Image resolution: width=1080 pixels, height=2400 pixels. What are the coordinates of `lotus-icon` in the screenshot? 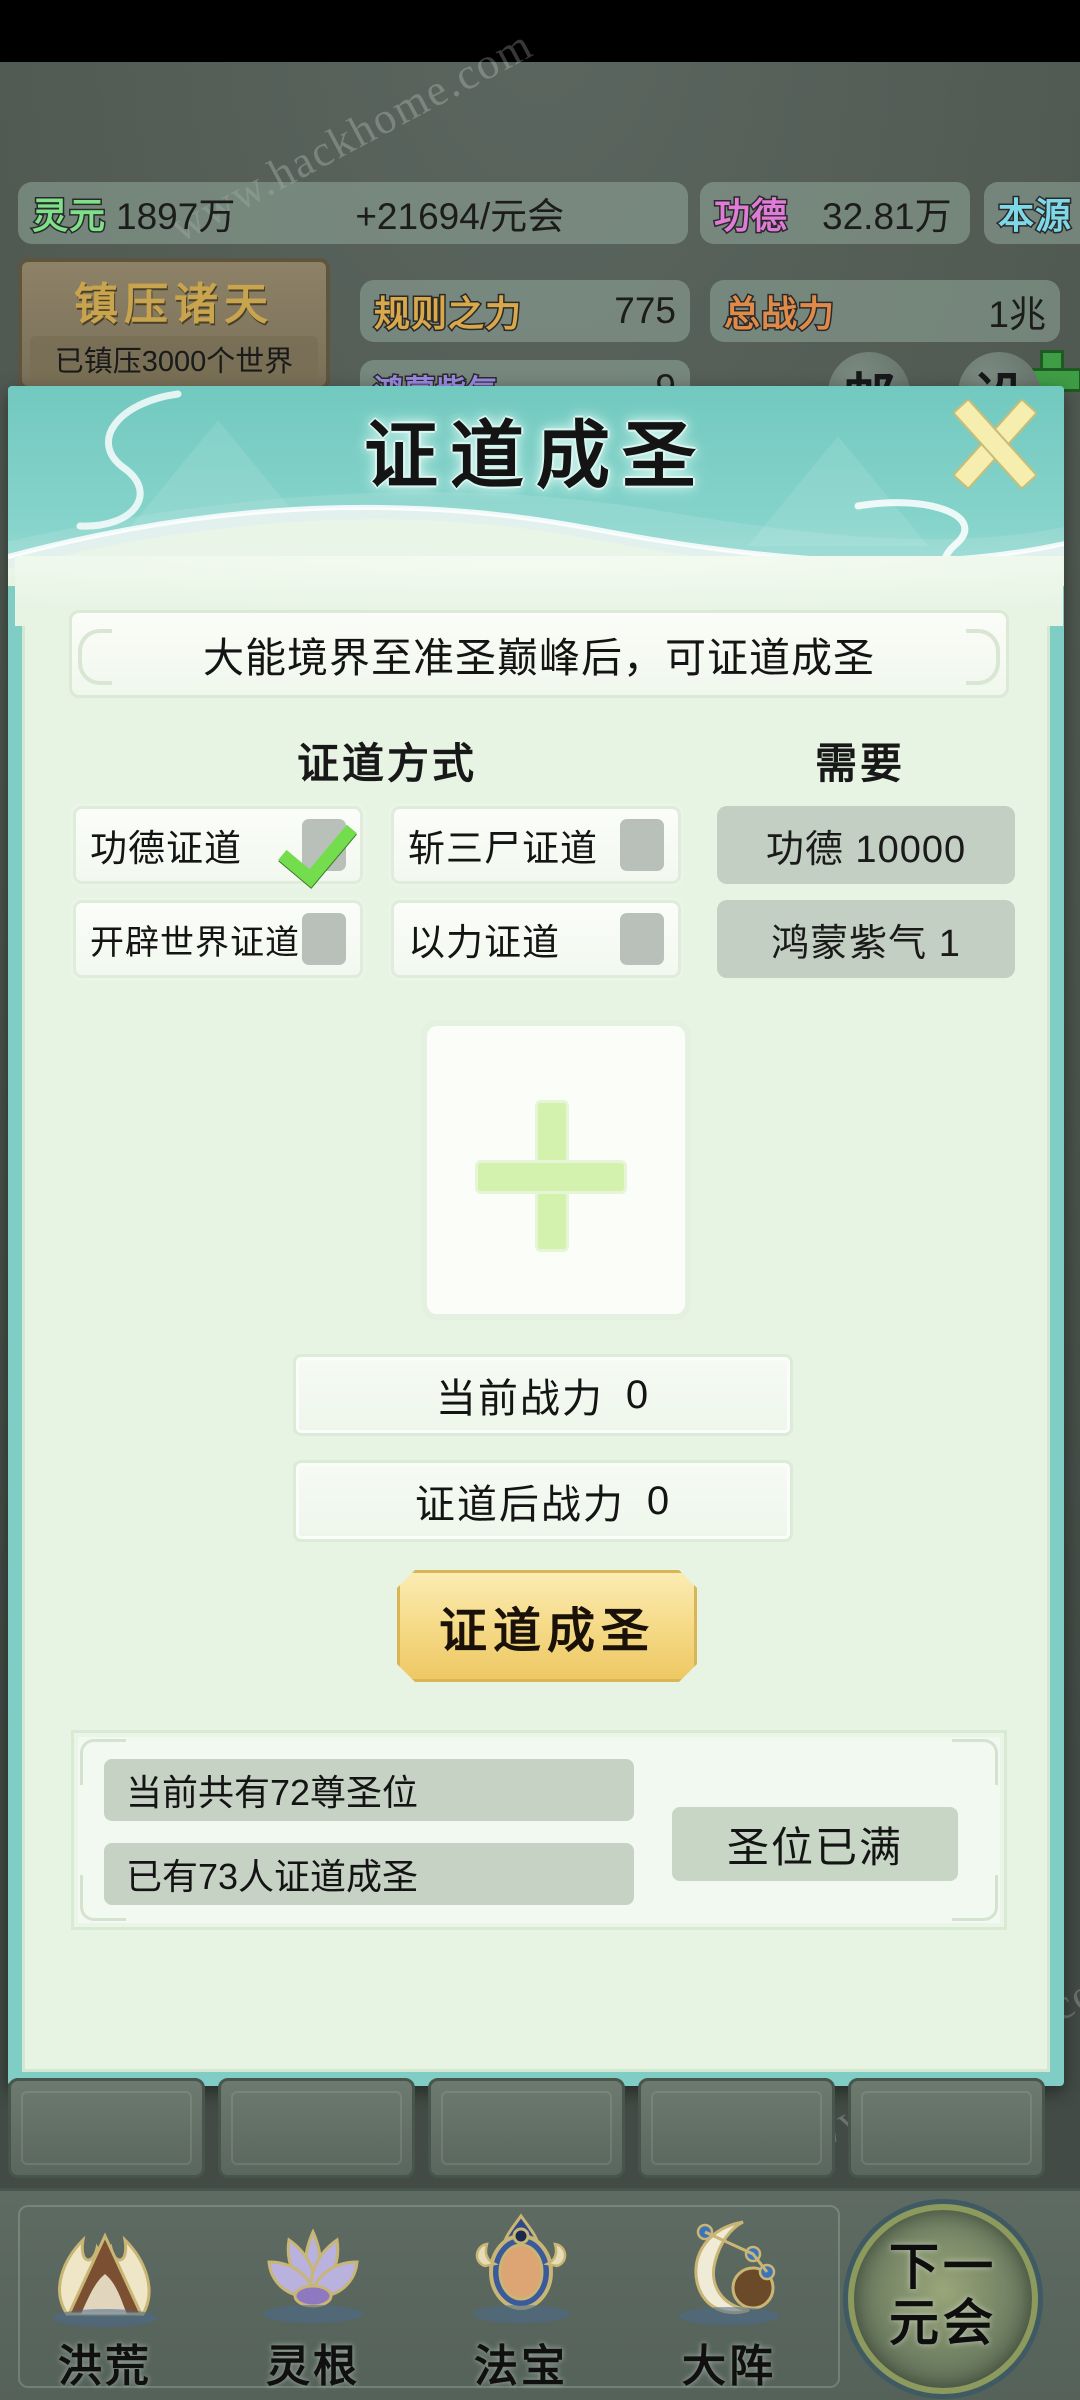 It's located at (313, 2269).